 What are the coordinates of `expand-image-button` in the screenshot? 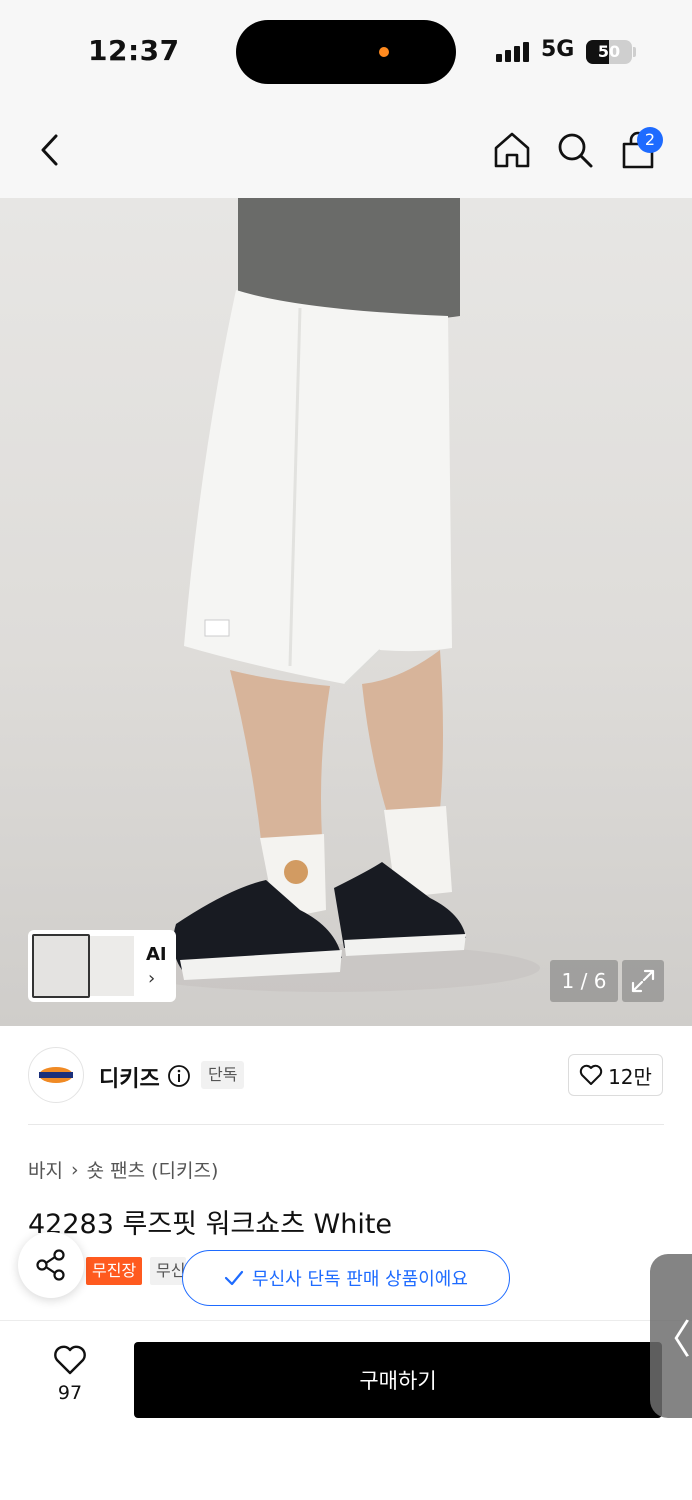 It's located at (643, 981).